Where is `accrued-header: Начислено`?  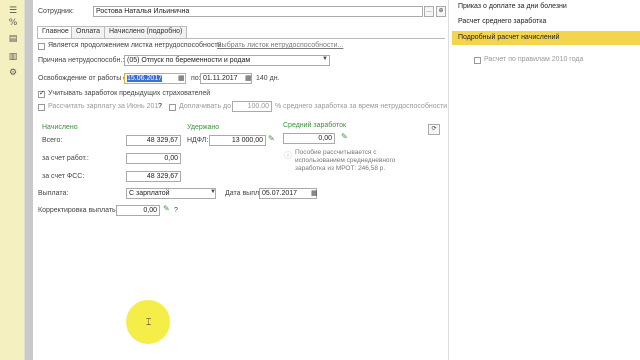 accrued-header: Начислено is located at coordinates (60, 127).